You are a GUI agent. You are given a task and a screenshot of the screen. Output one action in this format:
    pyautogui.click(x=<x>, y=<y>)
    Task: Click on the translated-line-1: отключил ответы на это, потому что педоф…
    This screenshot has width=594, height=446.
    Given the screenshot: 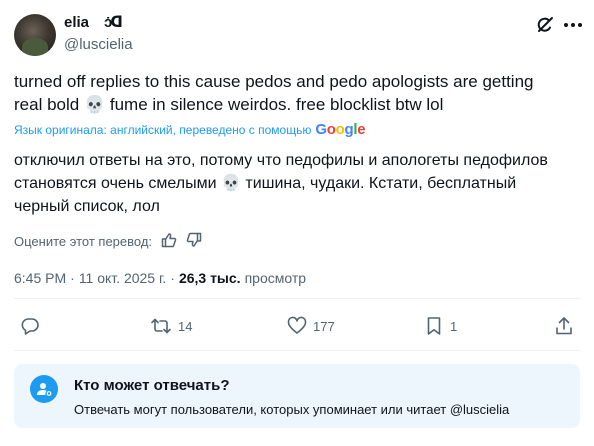 What is the action you would take?
    pyautogui.click(x=281, y=160)
    